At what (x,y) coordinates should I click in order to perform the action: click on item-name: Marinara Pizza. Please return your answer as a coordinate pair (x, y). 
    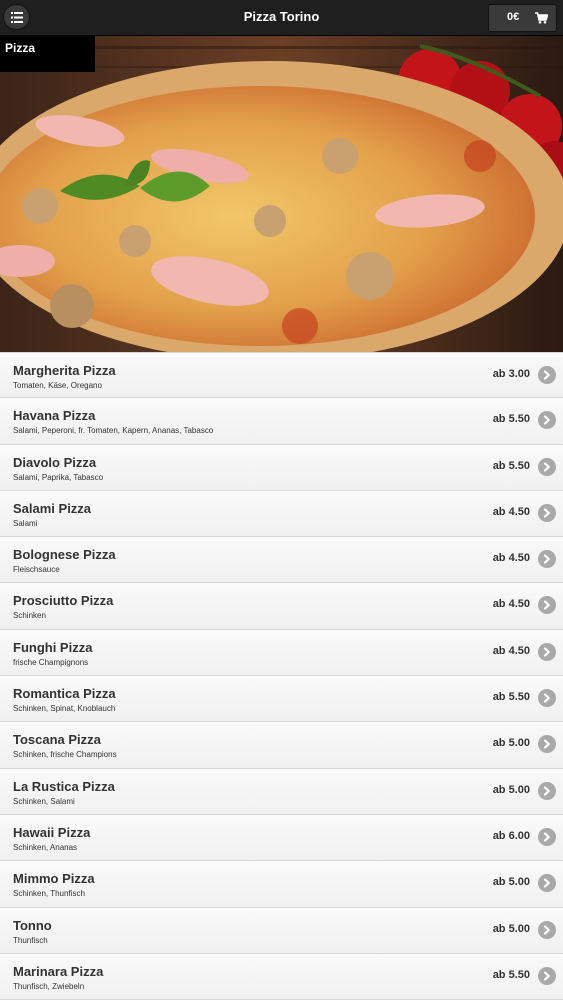
    Looking at the image, I should click on (58, 971).